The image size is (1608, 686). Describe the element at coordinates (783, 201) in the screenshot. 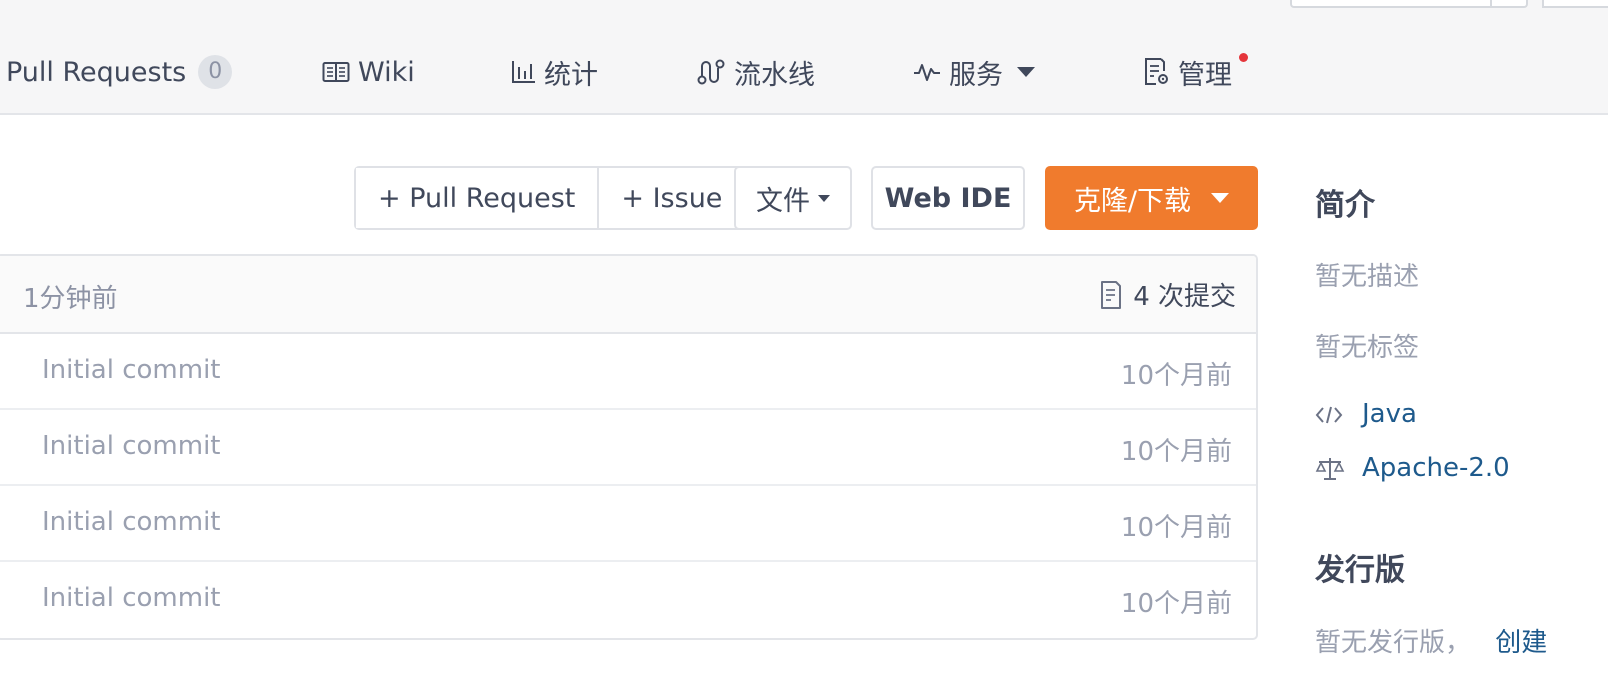

I see `files-button-label: 文件` at that location.